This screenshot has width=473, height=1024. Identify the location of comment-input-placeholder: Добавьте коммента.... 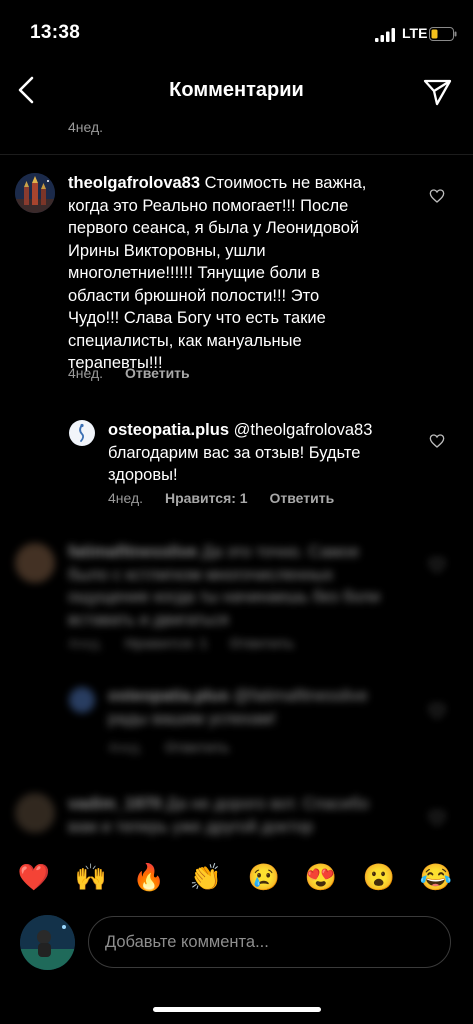
(187, 942).